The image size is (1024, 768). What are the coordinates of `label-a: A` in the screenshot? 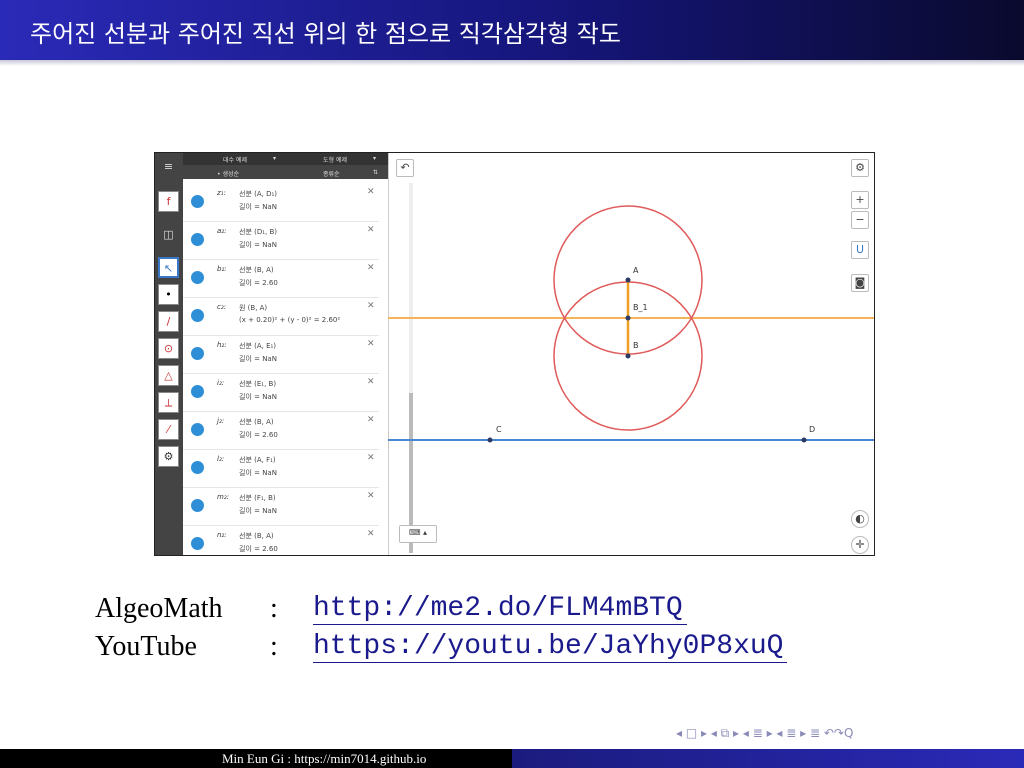 It's located at (636, 270).